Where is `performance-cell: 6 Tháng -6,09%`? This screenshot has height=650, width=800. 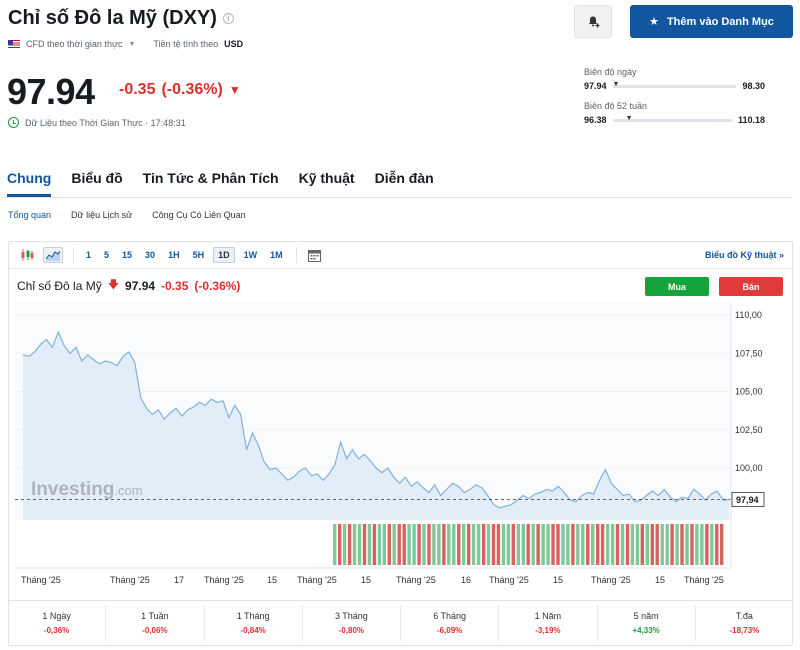 performance-cell: 6 Tháng -6,09% is located at coordinates (450, 623).